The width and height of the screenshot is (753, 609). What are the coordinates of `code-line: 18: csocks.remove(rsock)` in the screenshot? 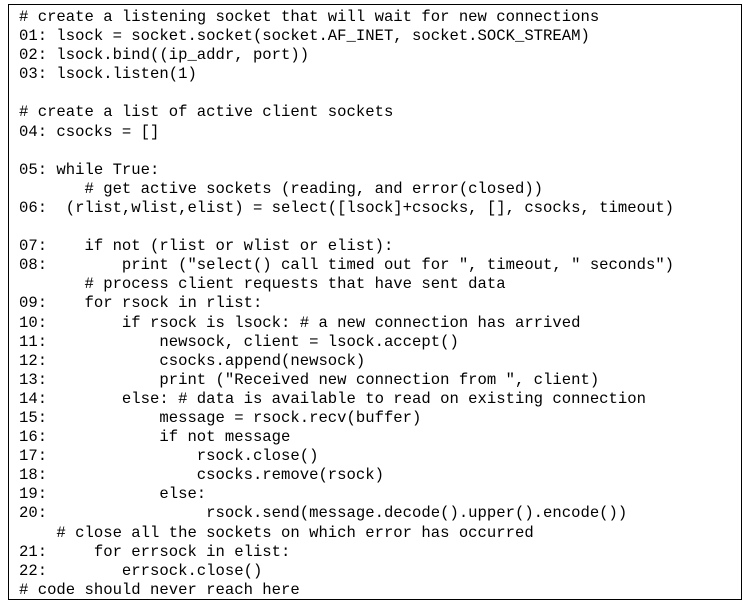 It's located at (201, 475).